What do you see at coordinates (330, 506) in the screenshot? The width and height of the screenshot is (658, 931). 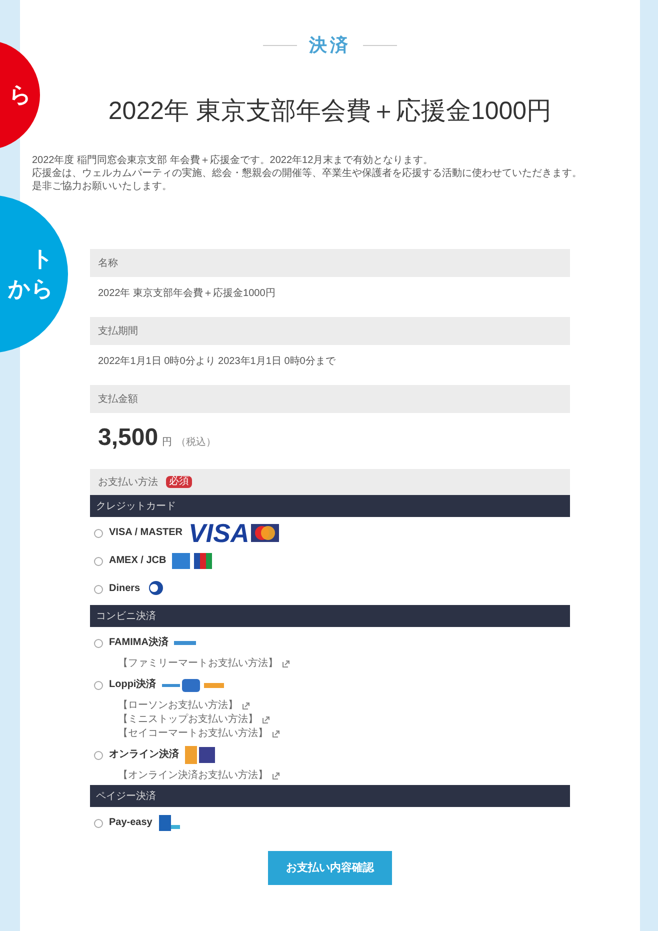 I see `group-header: クレジットカード` at bounding box center [330, 506].